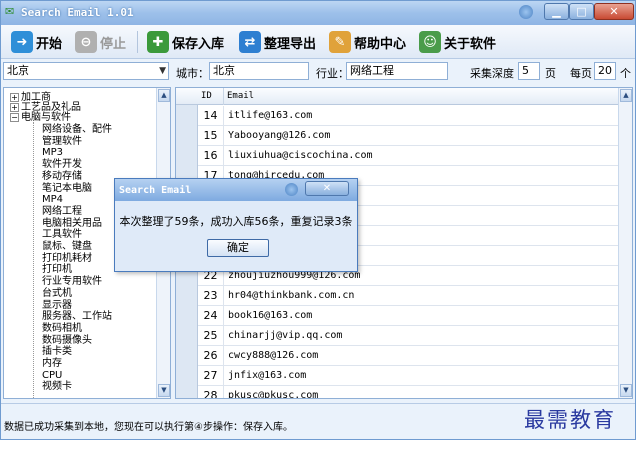  I want to click on tree-leaf: 笔记本电脑, so click(67, 188).